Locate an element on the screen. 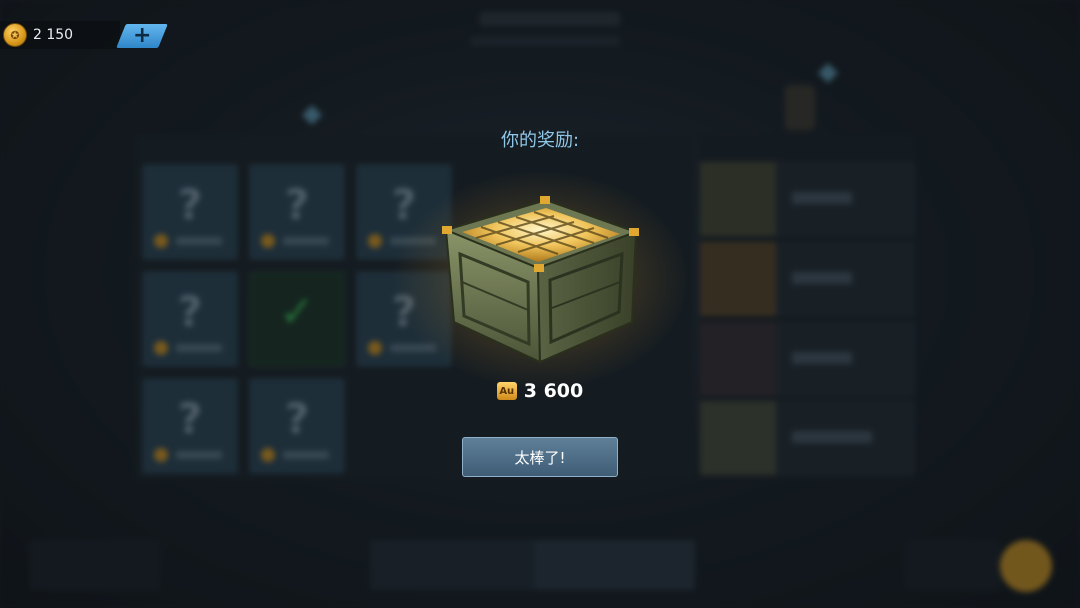 This screenshot has width=1080, height=608. confirm-button: 太棒了! is located at coordinates (540, 457).